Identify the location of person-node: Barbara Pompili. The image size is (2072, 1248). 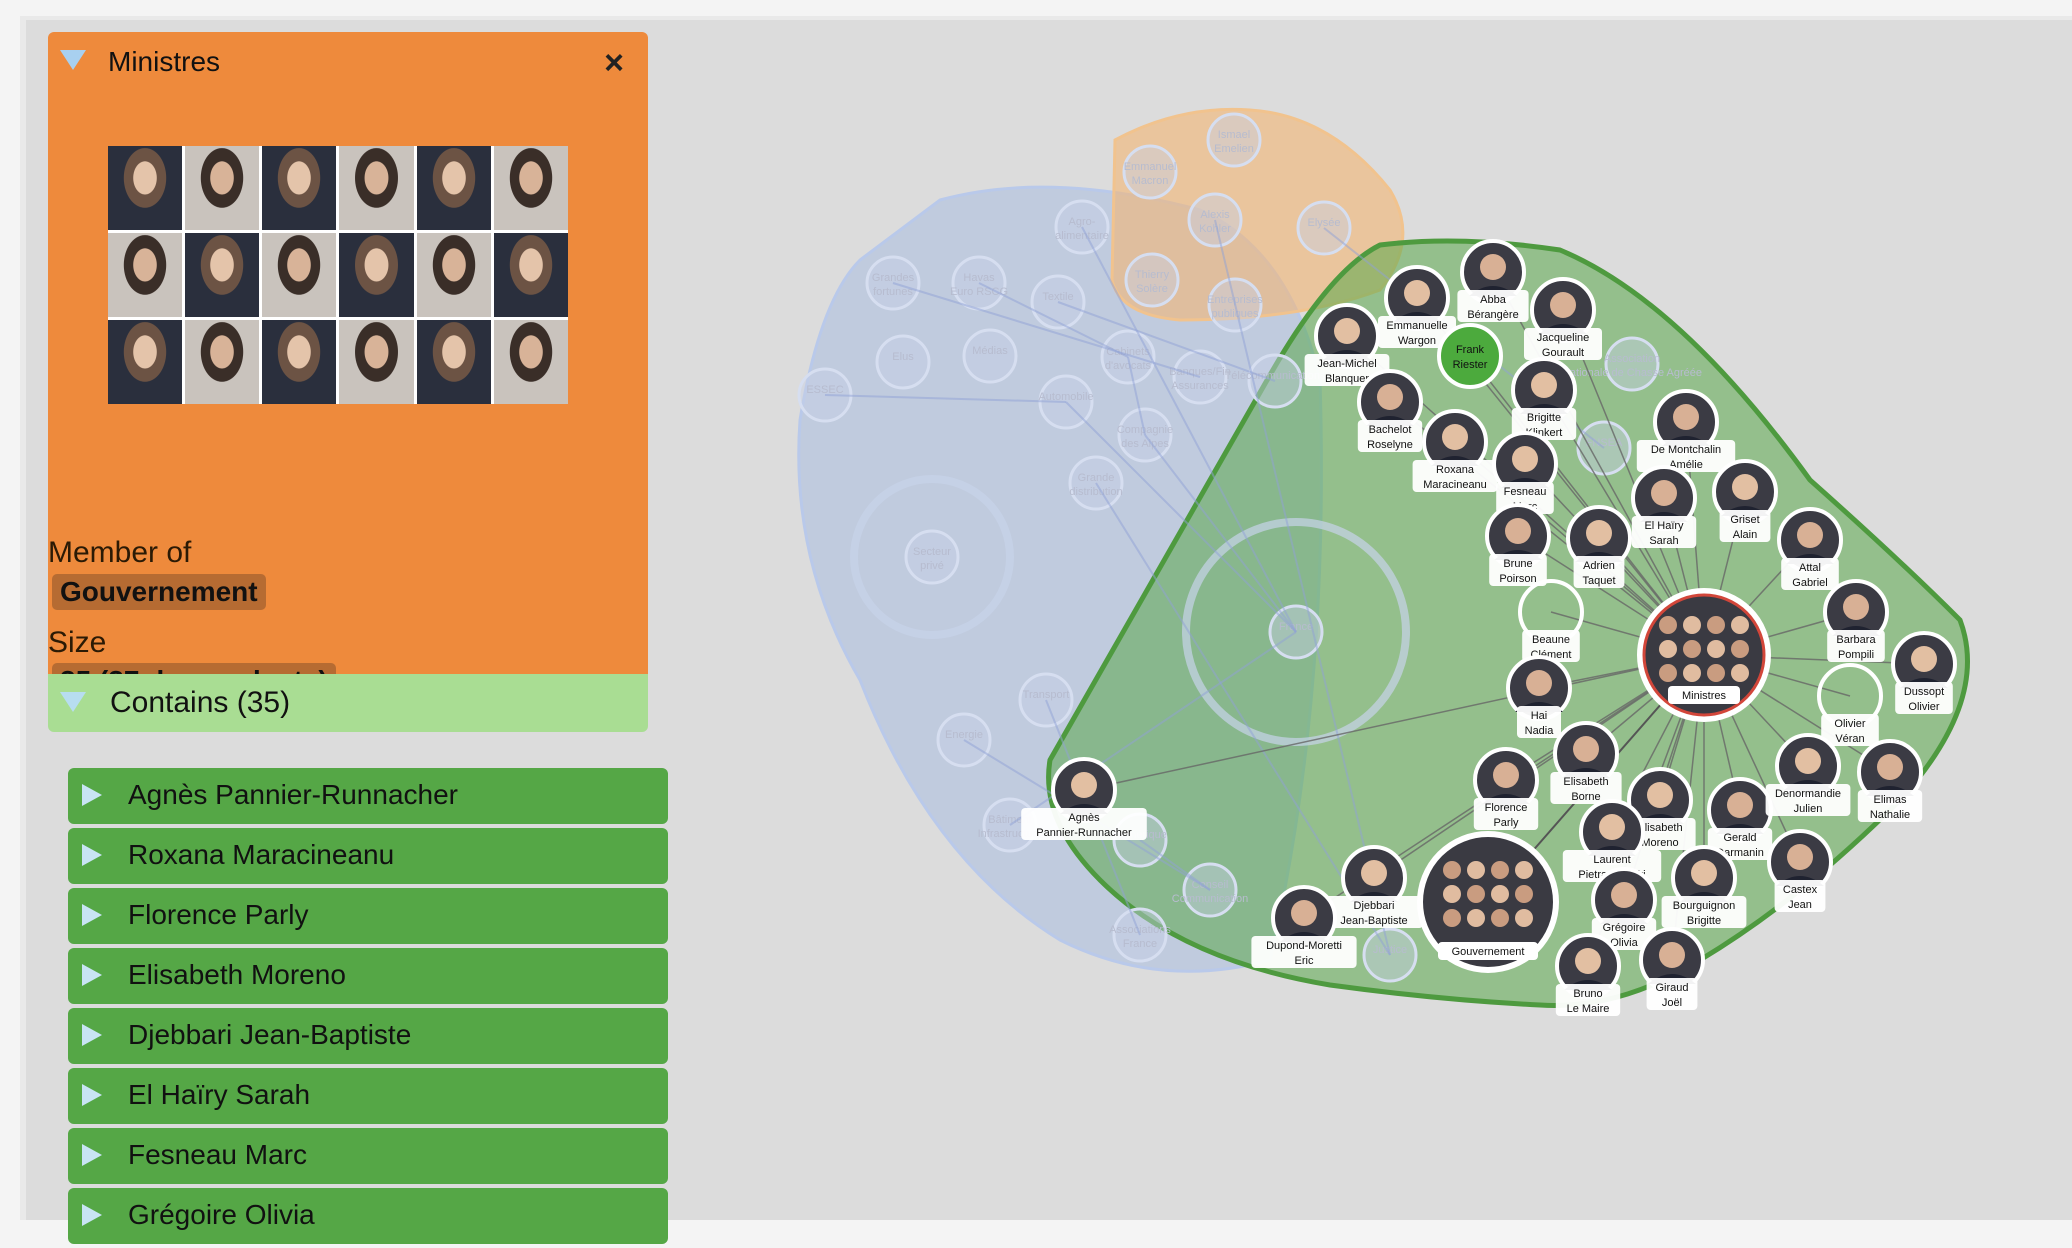
(1856, 620).